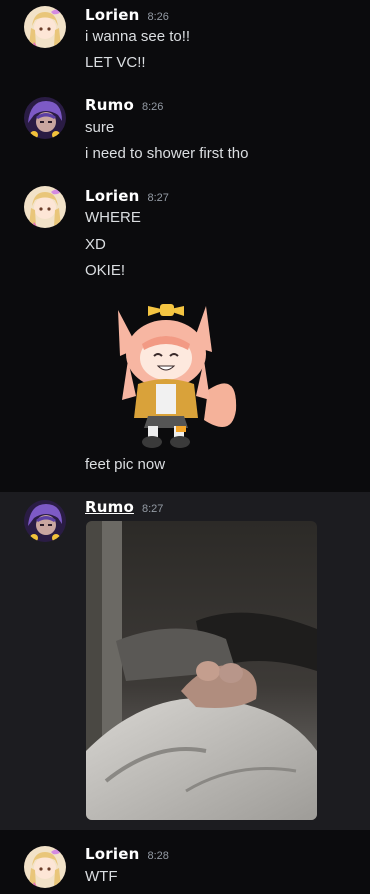 The width and height of the screenshot is (370, 894). I want to click on message-text: i wanna see to!!, so click(138, 36).